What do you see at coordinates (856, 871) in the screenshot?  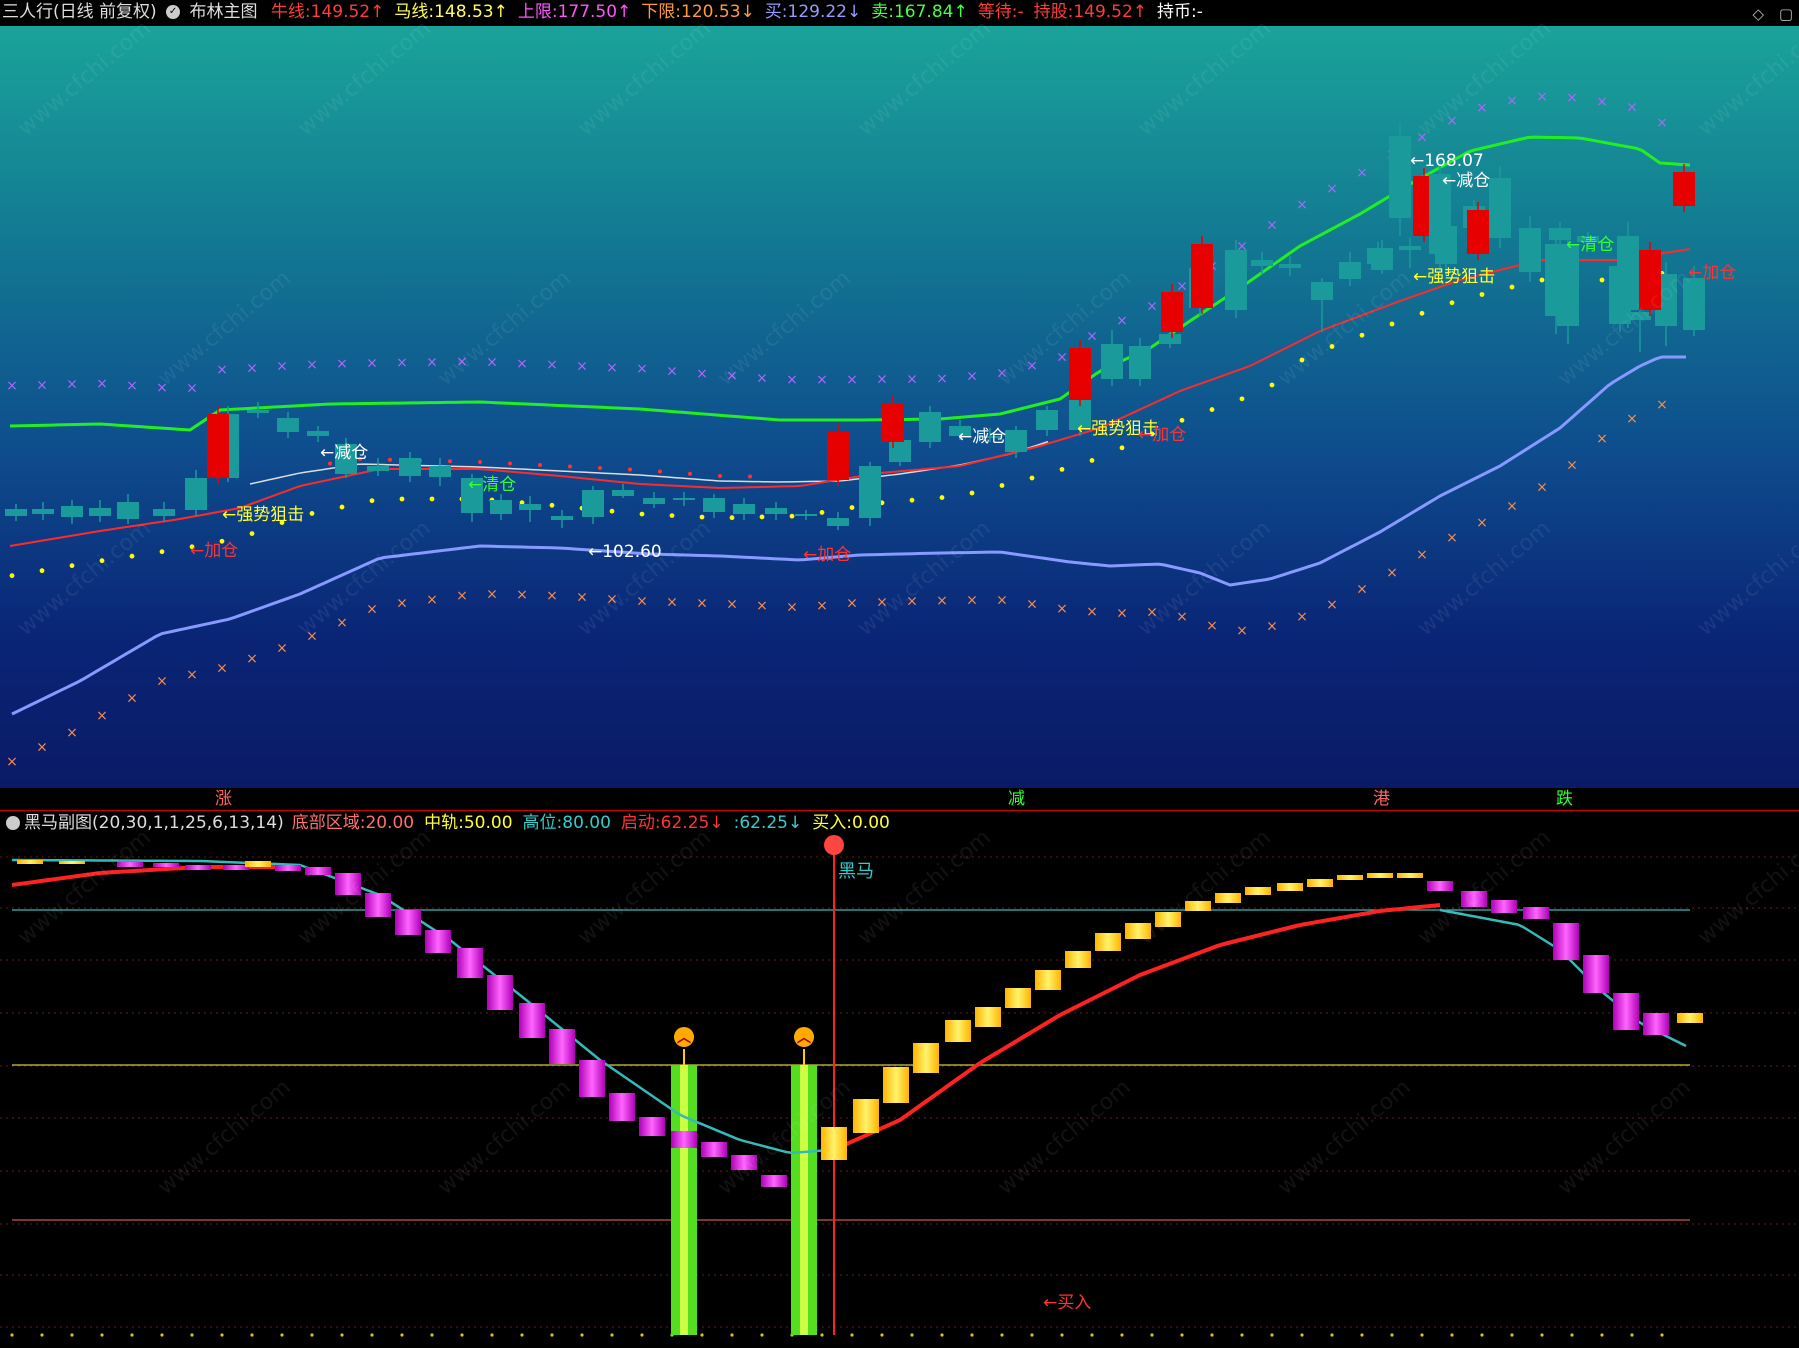 I see `heima-label: 黑马` at bounding box center [856, 871].